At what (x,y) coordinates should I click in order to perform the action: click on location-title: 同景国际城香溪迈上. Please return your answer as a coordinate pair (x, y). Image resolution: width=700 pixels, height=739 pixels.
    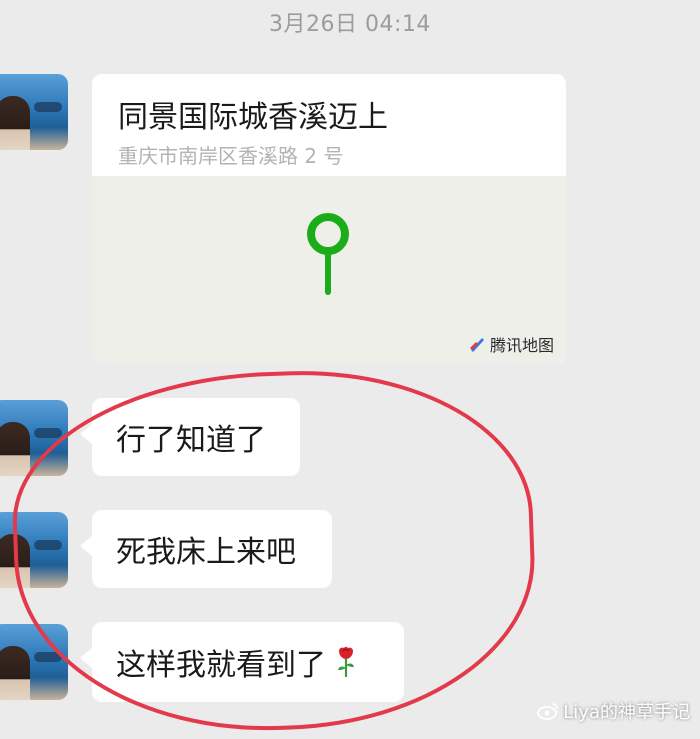
    Looking at the image, I should click on (253, 117).